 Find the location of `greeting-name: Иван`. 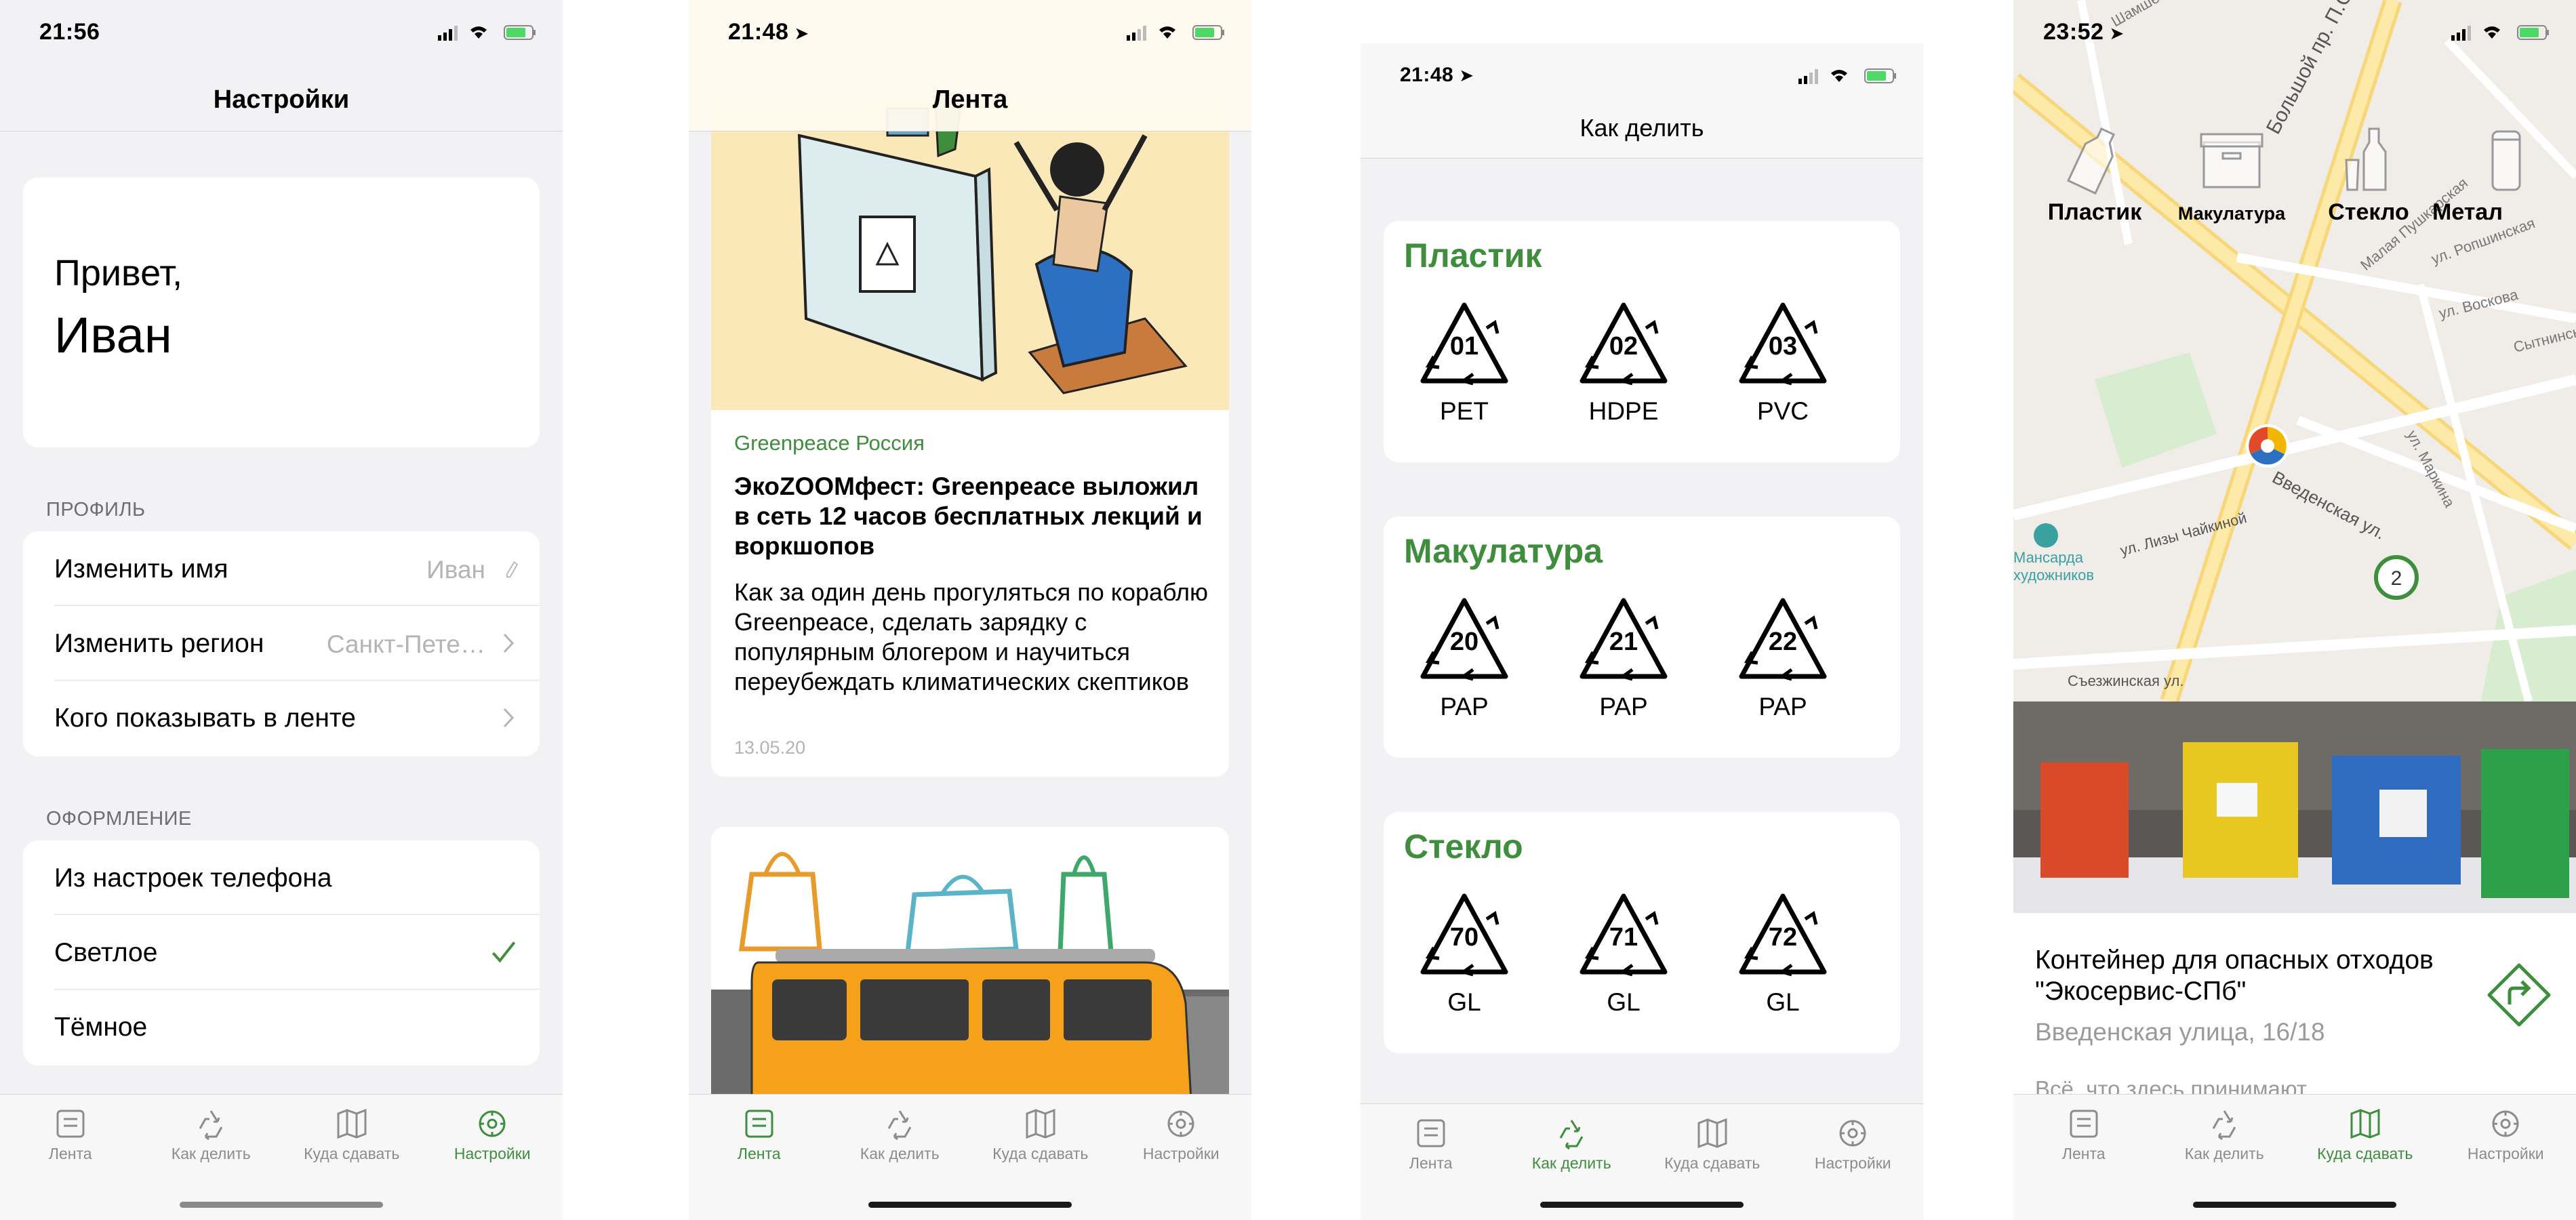

greeting-name: Иван is located at coordinates (113, 335).